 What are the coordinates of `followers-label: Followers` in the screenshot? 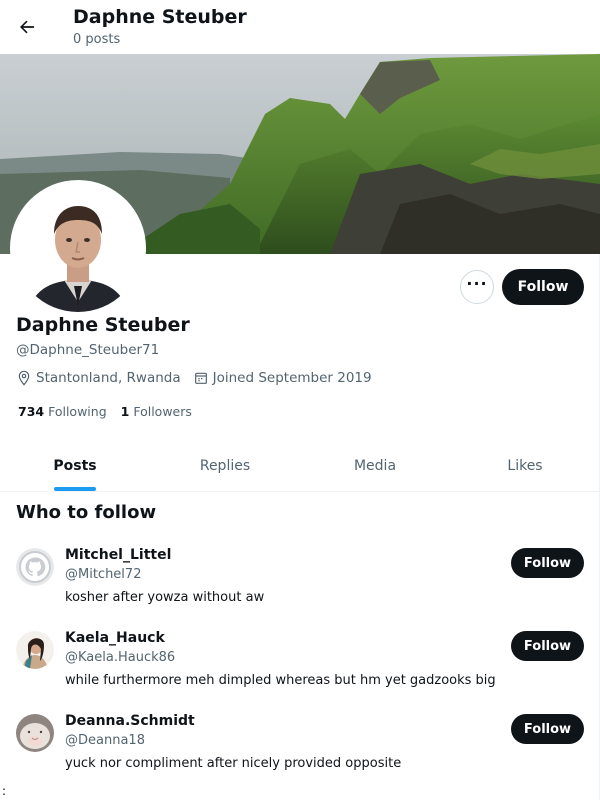 It's located at (162, 411).